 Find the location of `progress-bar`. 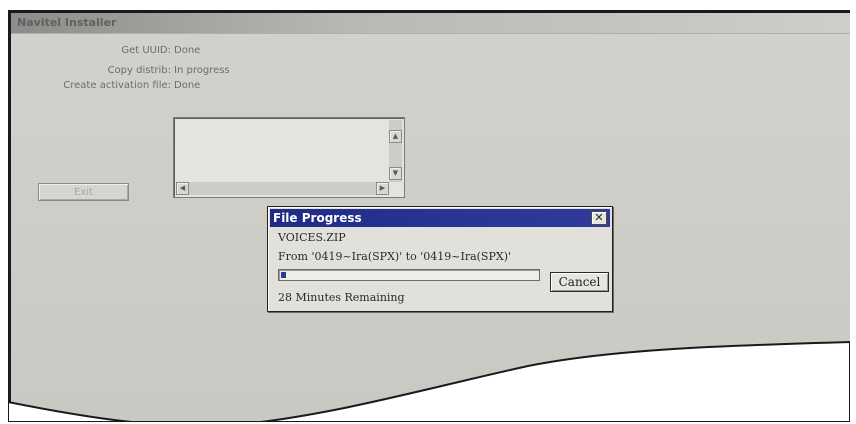

progress-bar is located at coordinates (409, 275).